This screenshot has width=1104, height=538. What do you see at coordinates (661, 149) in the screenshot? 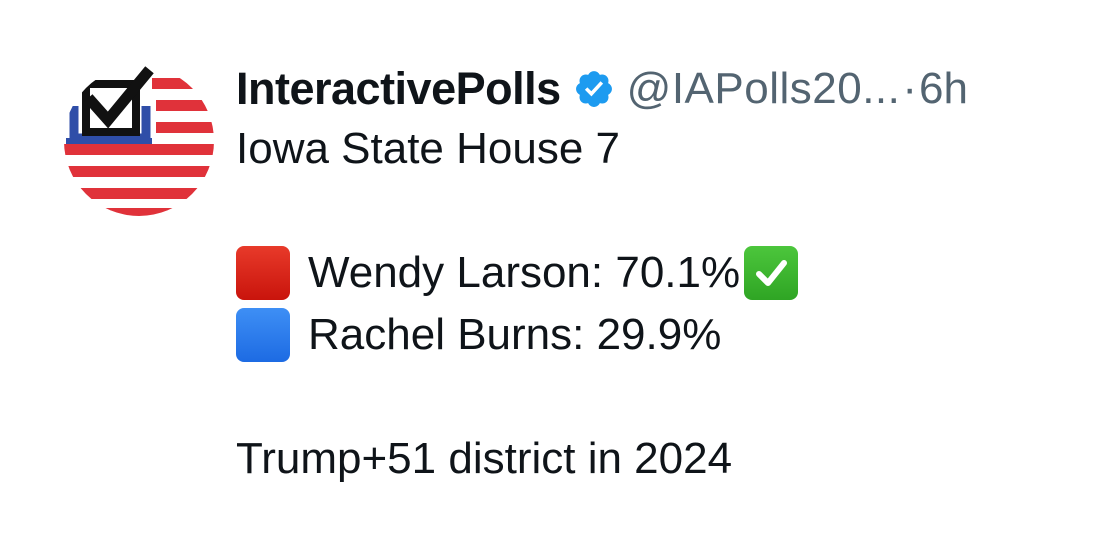
I see `tweet-title: Iowa State House 7` at bounding box center [661, 149].